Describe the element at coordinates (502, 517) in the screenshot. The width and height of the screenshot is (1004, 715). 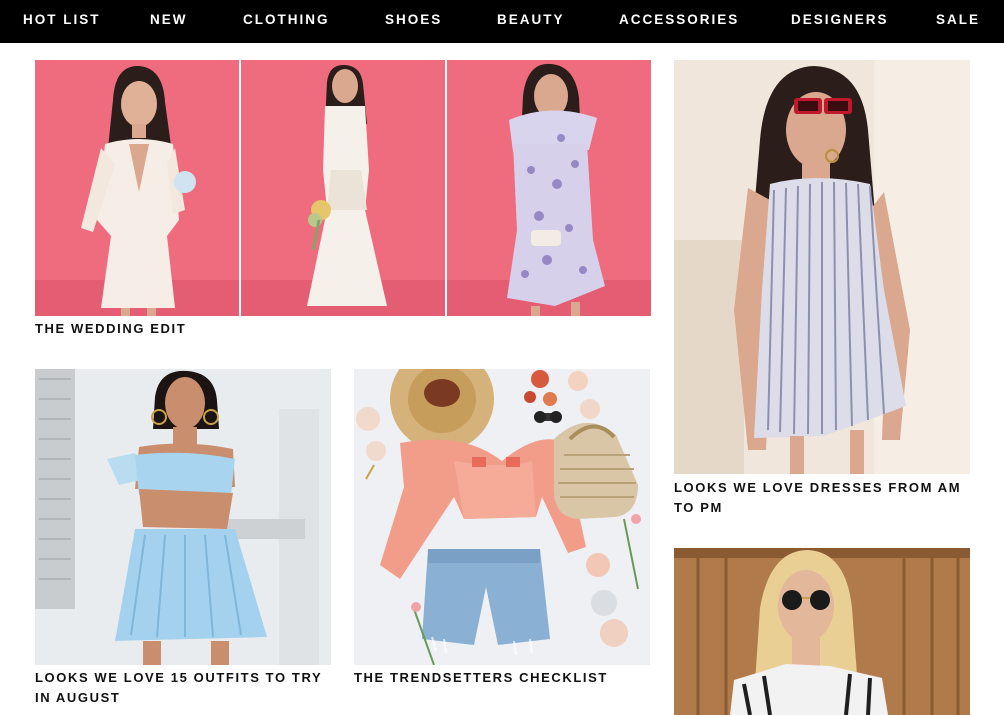
I see `trendsetters-image` at that location.